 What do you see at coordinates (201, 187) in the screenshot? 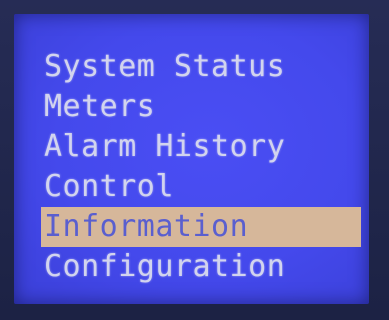
I see `menu-item-control: Control` at bounding box center [201, 187].